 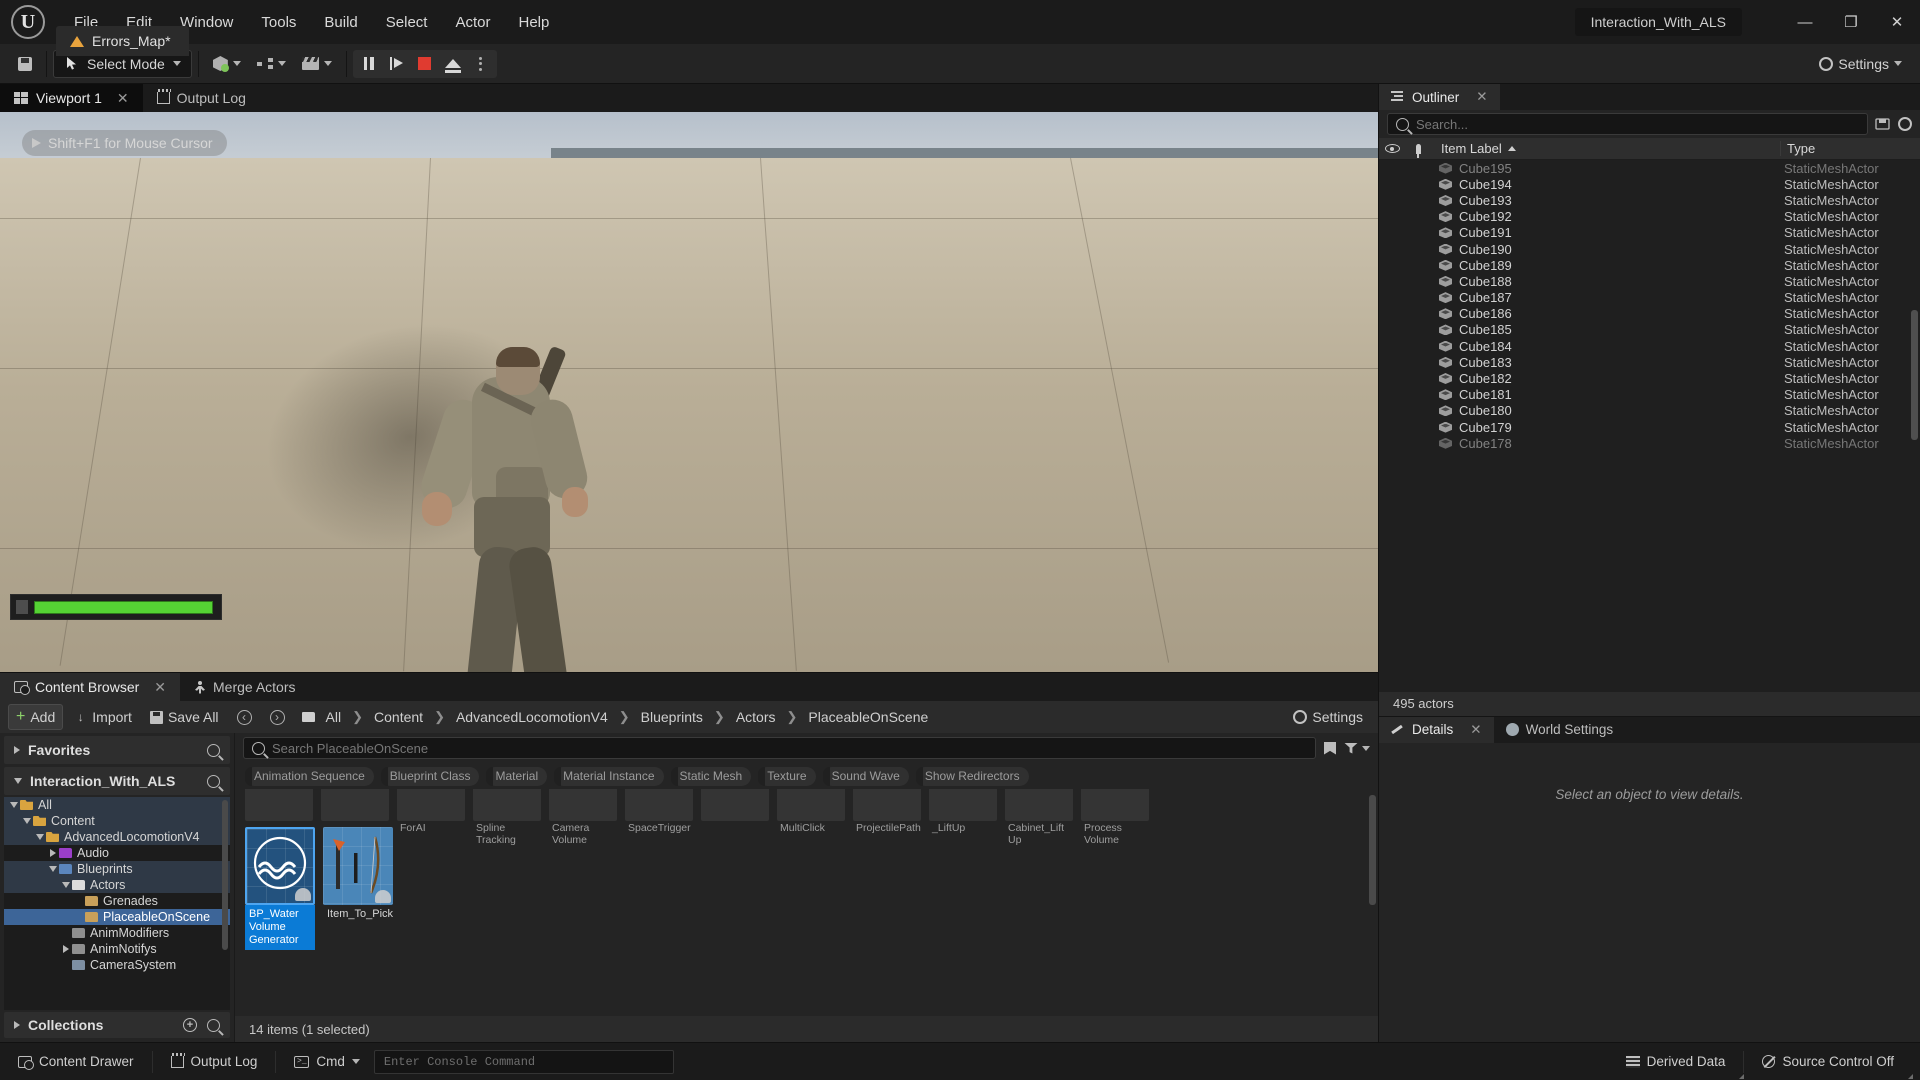 I want to click on save-current-level-button, so click(x=25, y=64).